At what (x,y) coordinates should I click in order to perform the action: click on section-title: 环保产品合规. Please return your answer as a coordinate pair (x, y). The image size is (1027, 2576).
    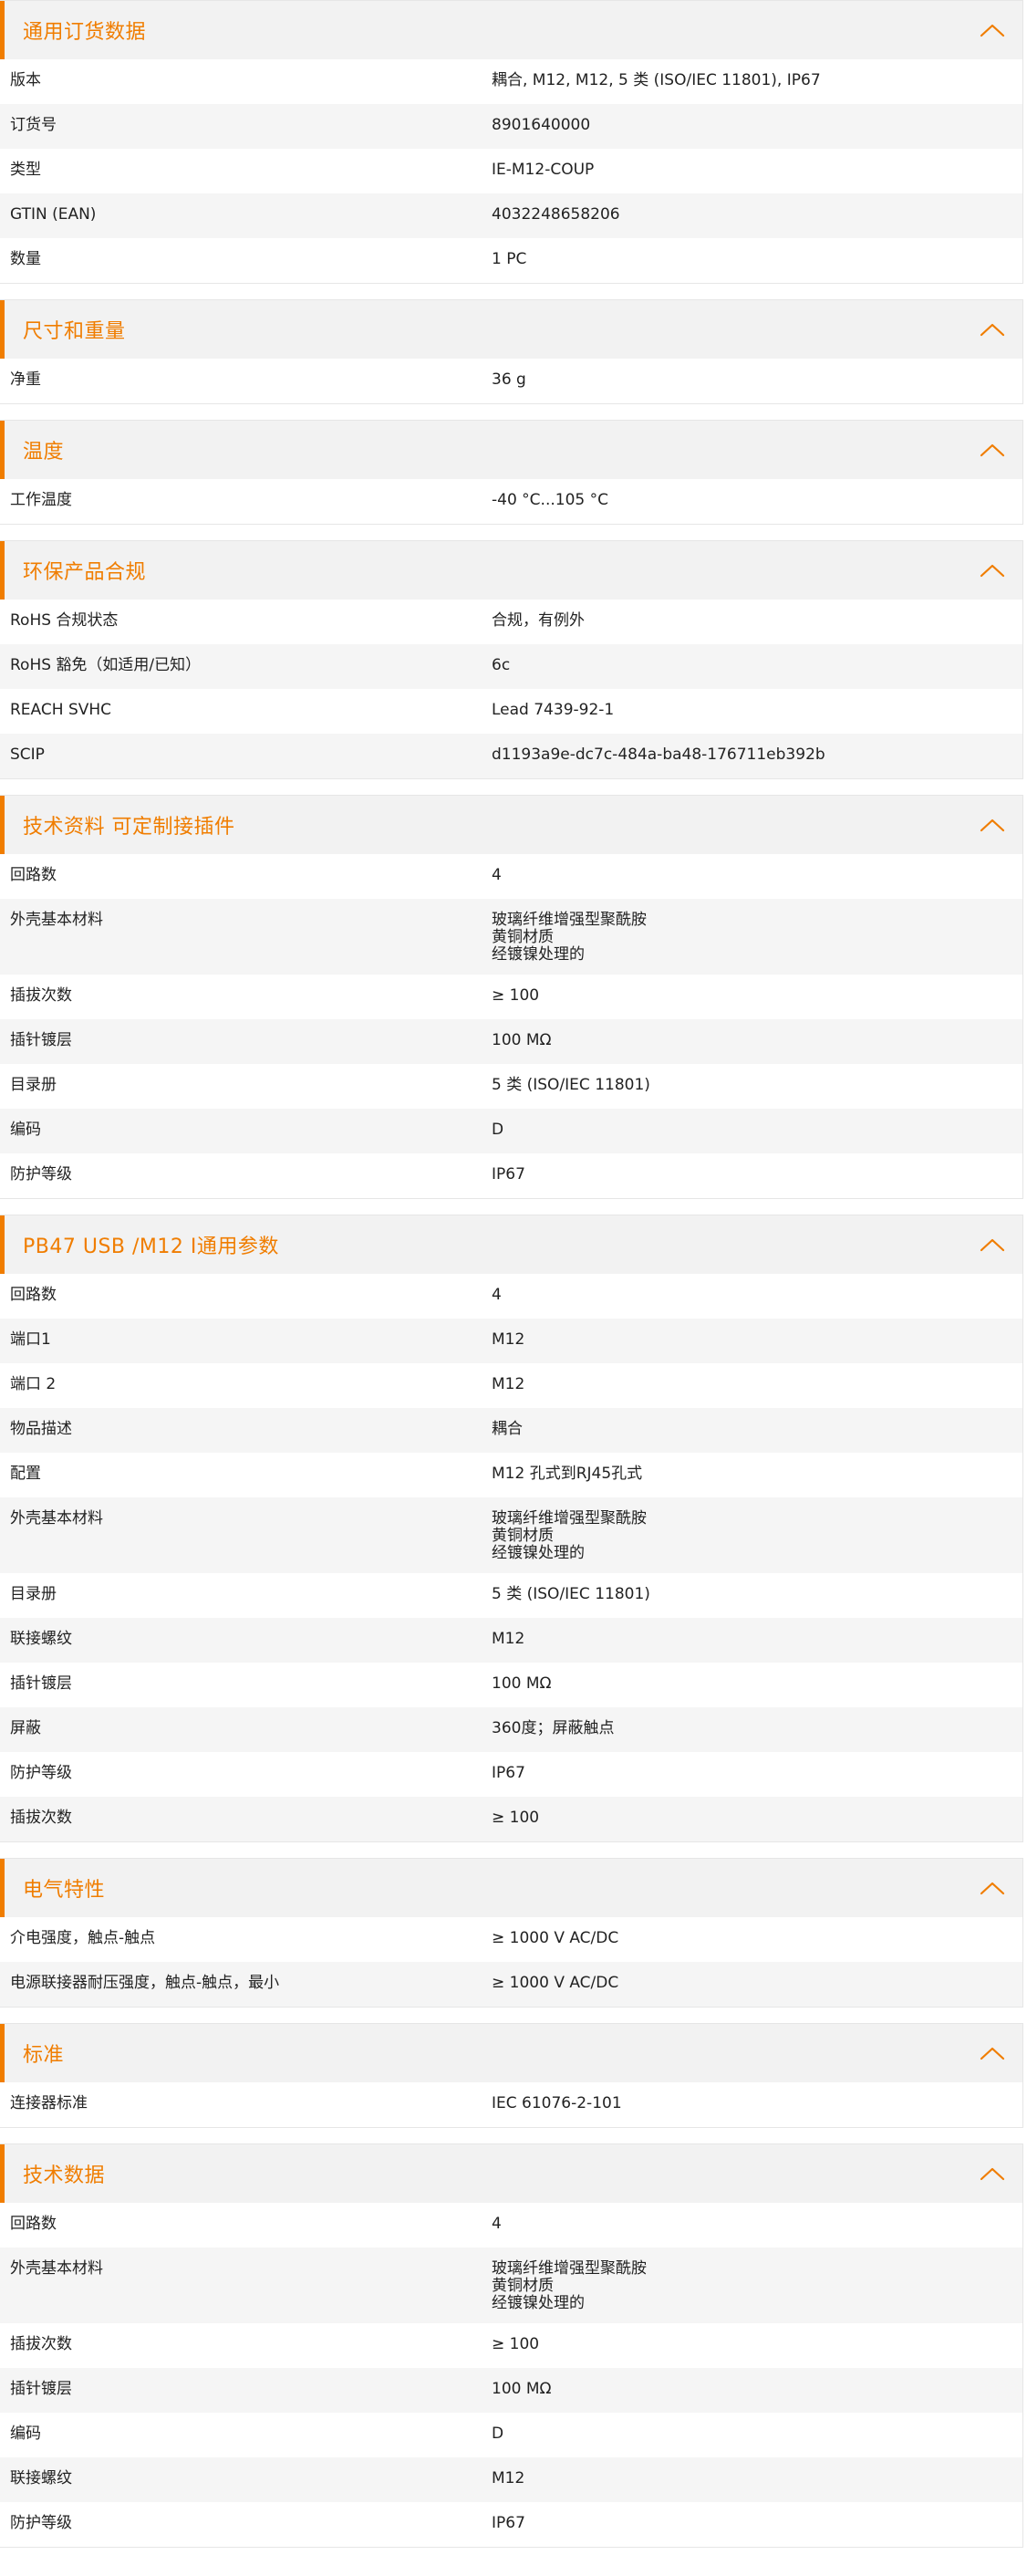
    Looking at the image, I should click on (85, 572).